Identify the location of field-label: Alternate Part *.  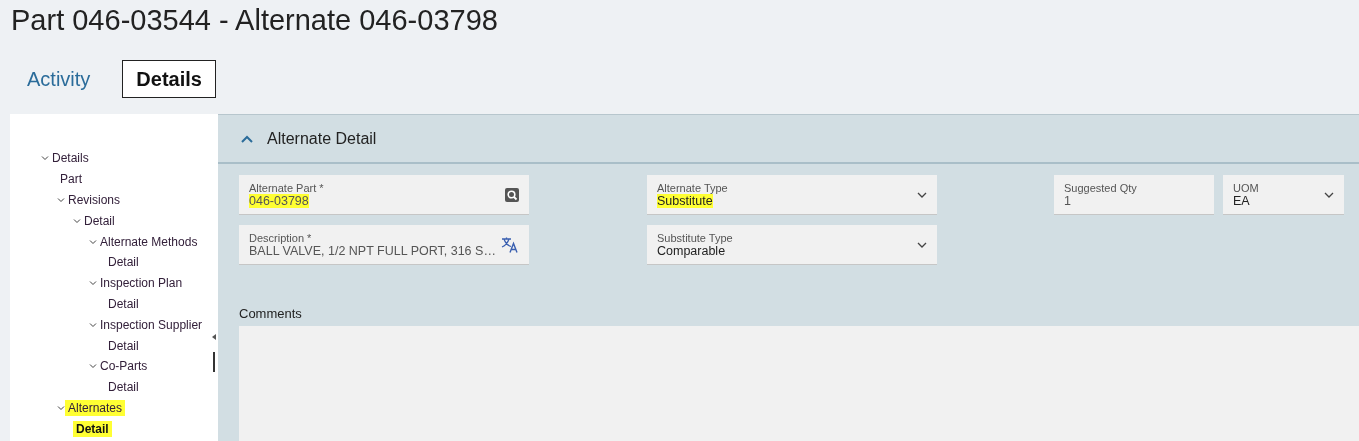
(286, 187).